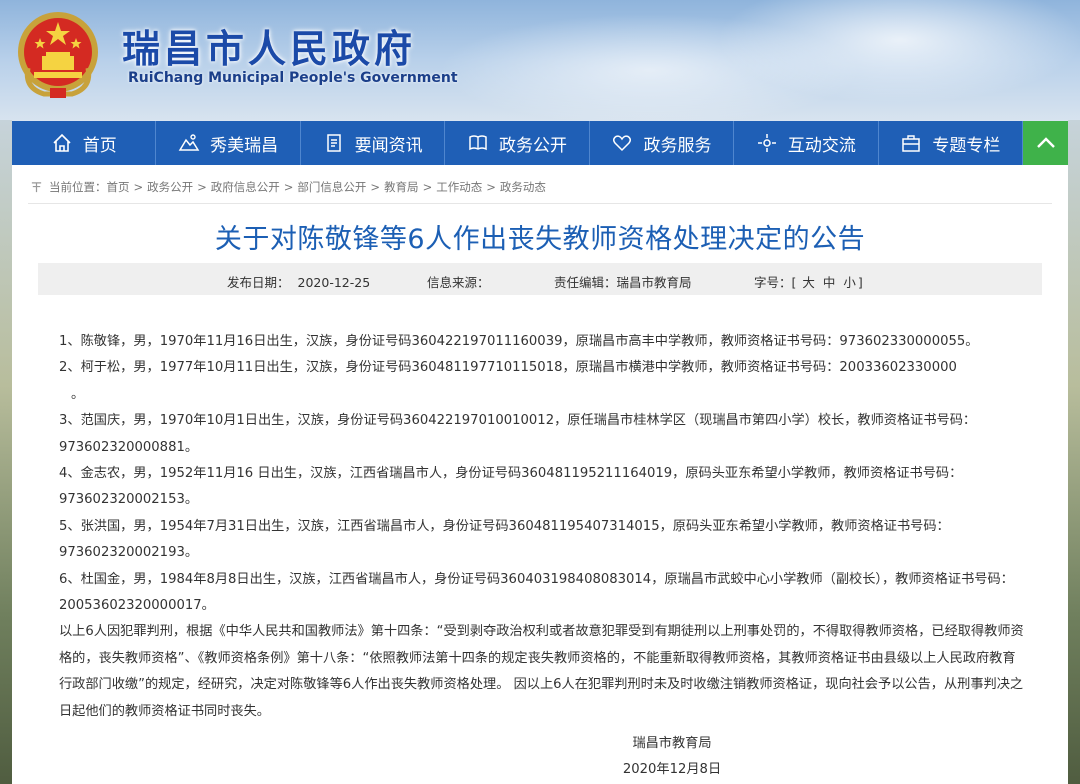 Image resolution: width=1080 pixels, height=784 pixels. Describe the element at coordinates (654, 282) in the screenshot. I see `editor-value: 瑞昌市教育局` at that location.